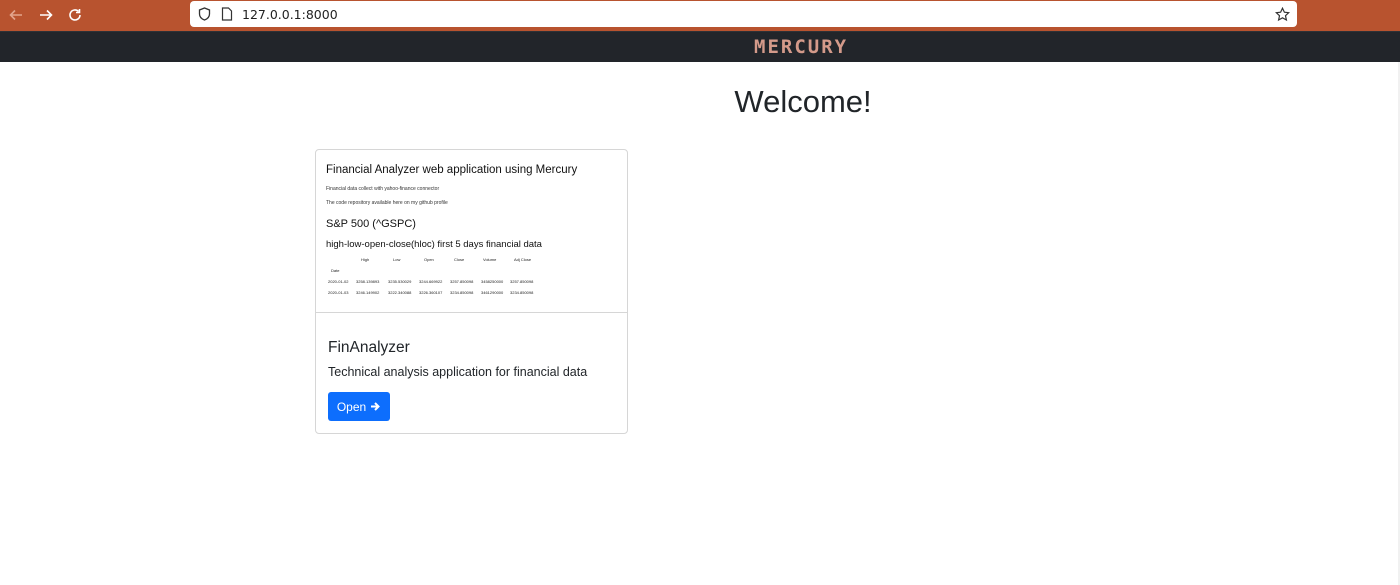 The height and width of the screenshot is (585, 1400). I want to click on reload-button, so click(75, 15).